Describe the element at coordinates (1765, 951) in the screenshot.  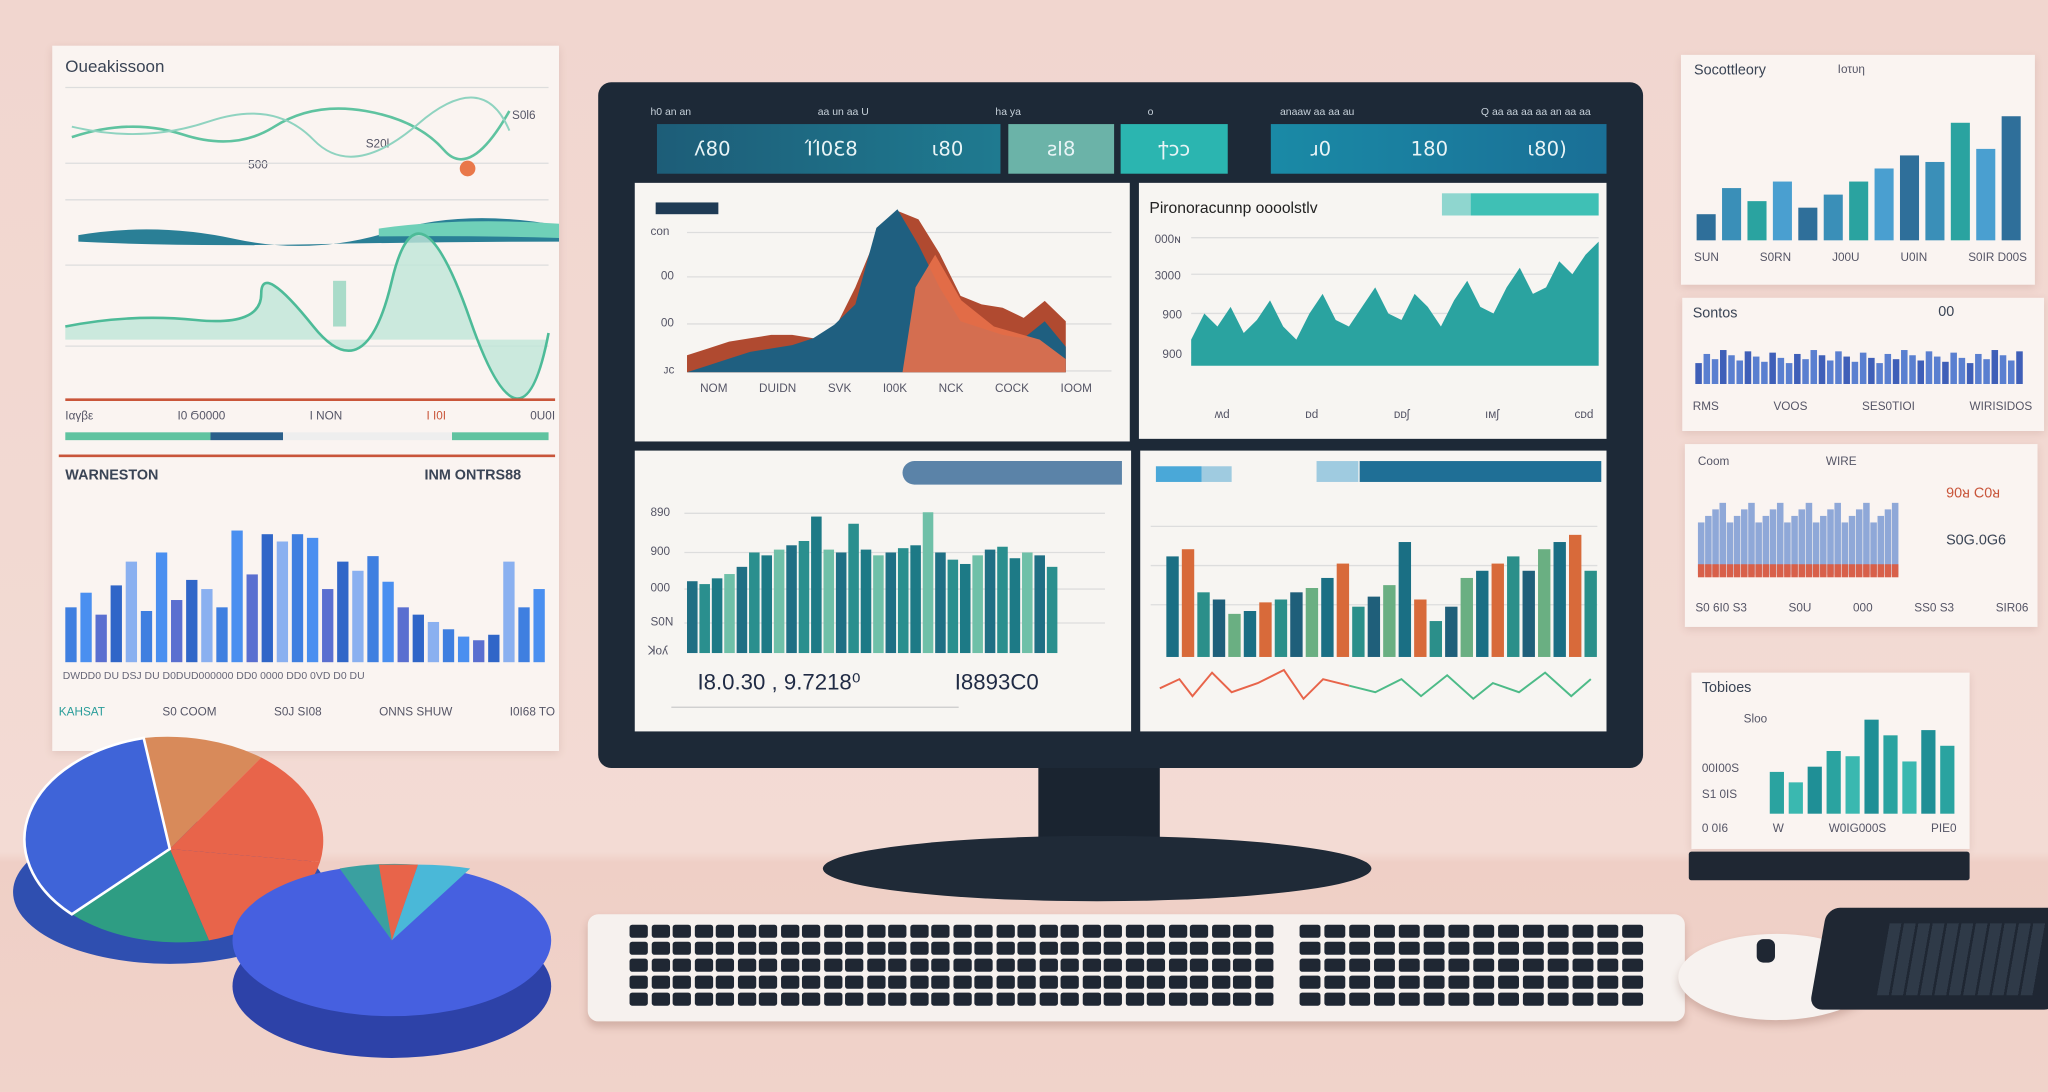
I see `mouse-wheel` at that location.